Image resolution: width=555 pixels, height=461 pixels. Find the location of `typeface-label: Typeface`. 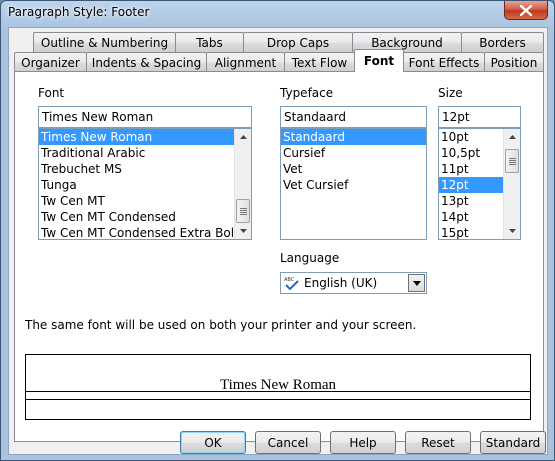

typeface-label: Typeface is located at coordinates (307, 93).